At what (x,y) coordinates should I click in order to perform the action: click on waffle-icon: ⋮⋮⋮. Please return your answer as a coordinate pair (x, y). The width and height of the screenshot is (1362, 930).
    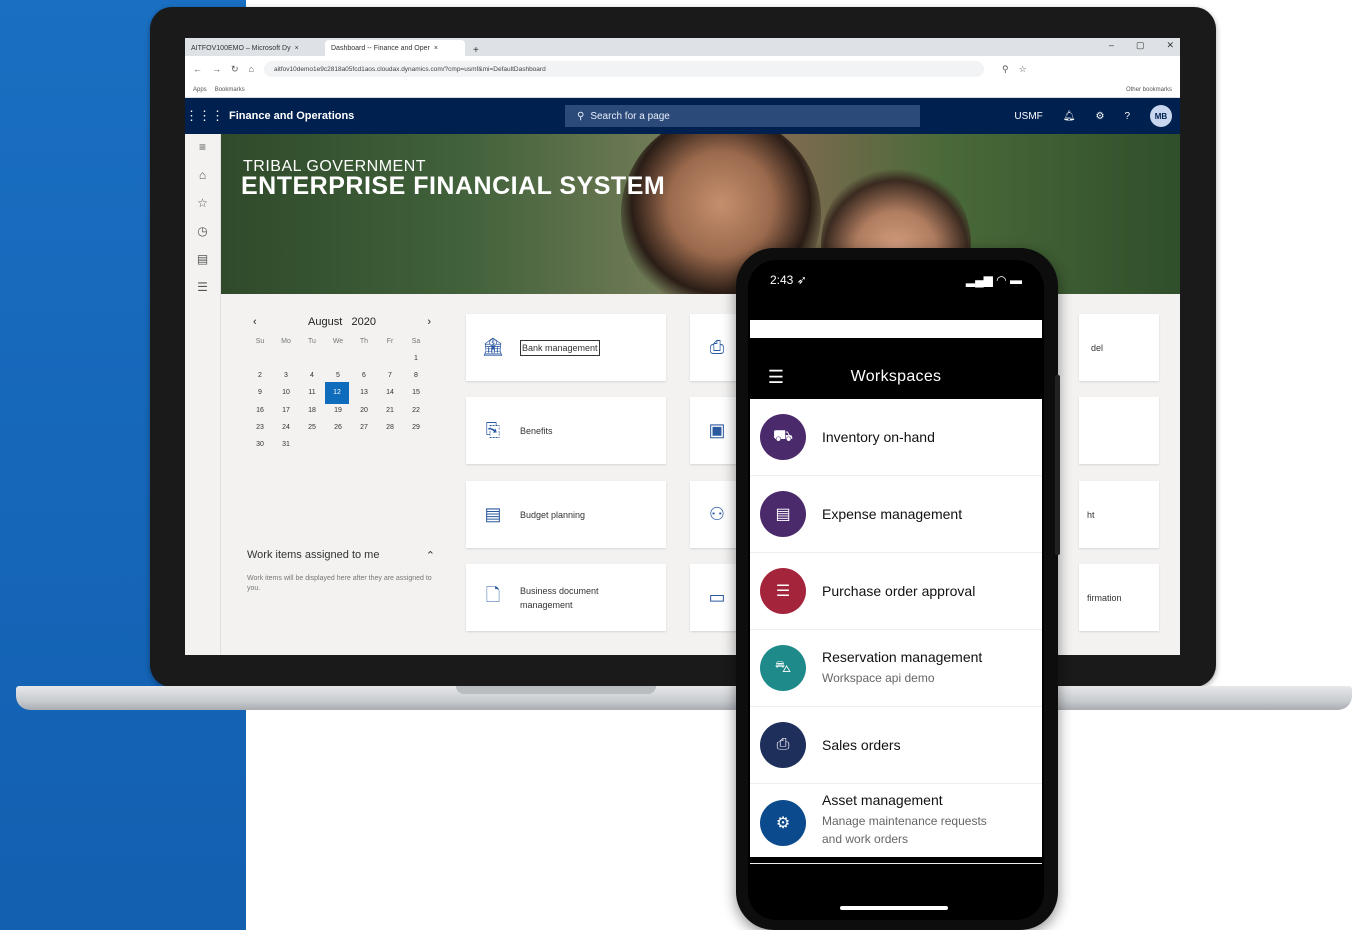
    Looking at the image, I should click on (204, 116).